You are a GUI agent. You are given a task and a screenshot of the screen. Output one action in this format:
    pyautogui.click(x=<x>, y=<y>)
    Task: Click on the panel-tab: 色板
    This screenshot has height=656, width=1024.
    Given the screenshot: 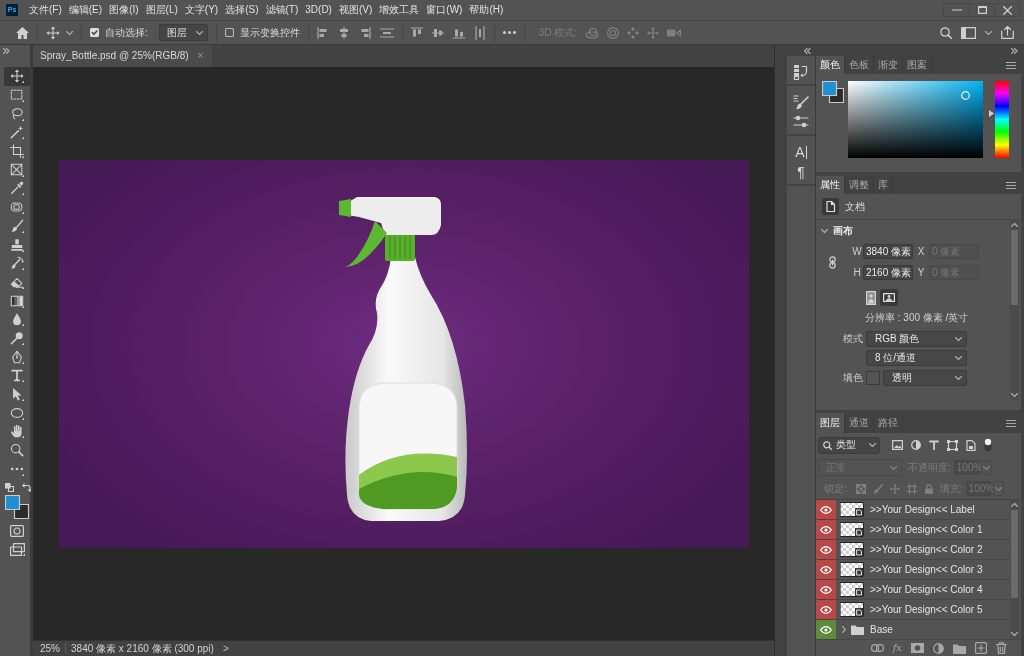 What is the action you would take?
    pyautogui.click(x=859, y=65)
    